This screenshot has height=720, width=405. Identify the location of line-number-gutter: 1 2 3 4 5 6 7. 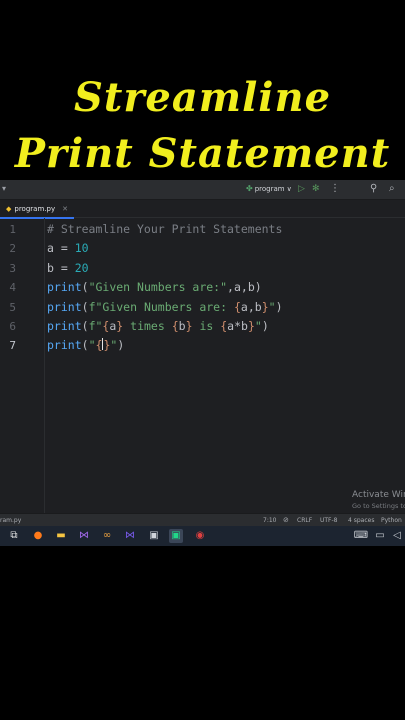
(22, 365).